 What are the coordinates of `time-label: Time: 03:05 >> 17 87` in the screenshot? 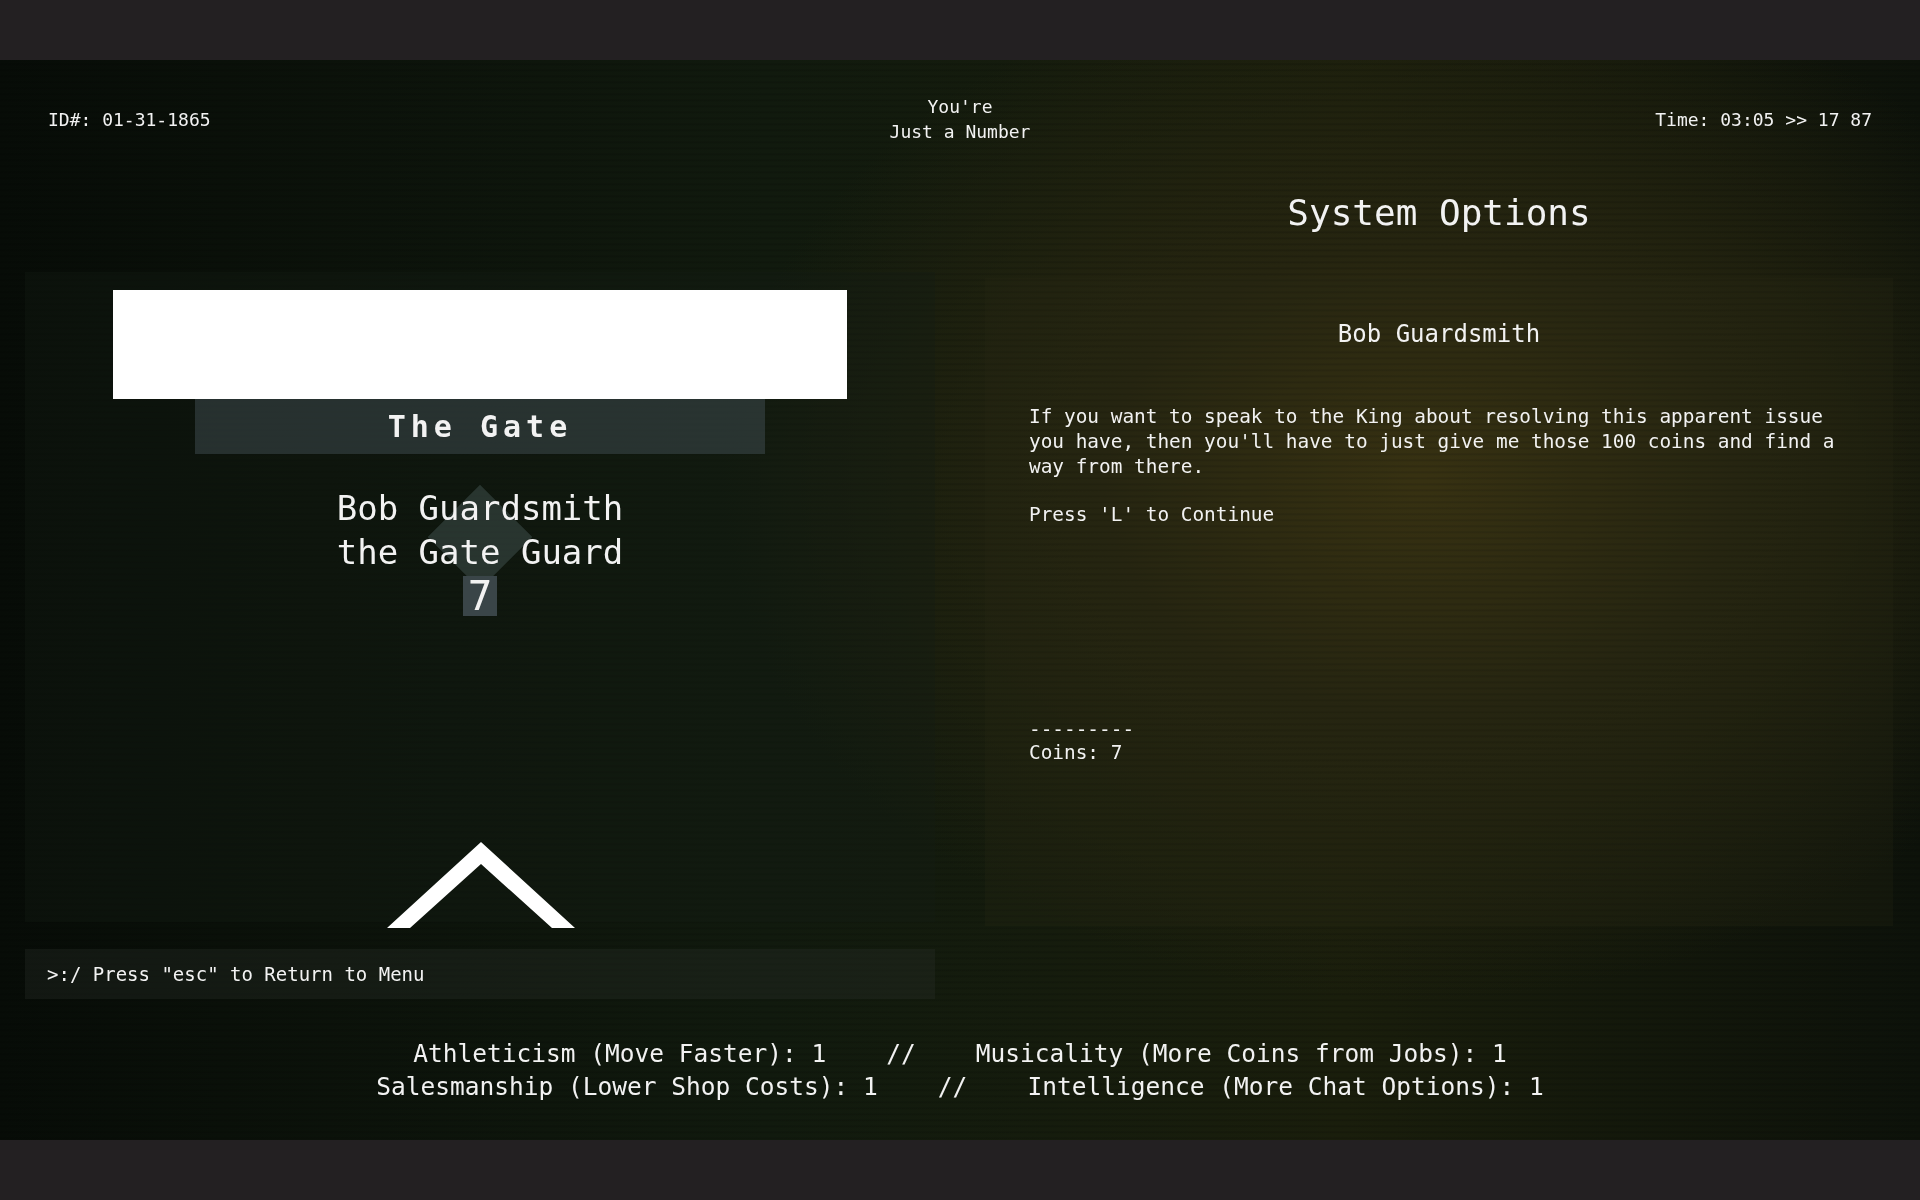 It's located at (1763, 119).